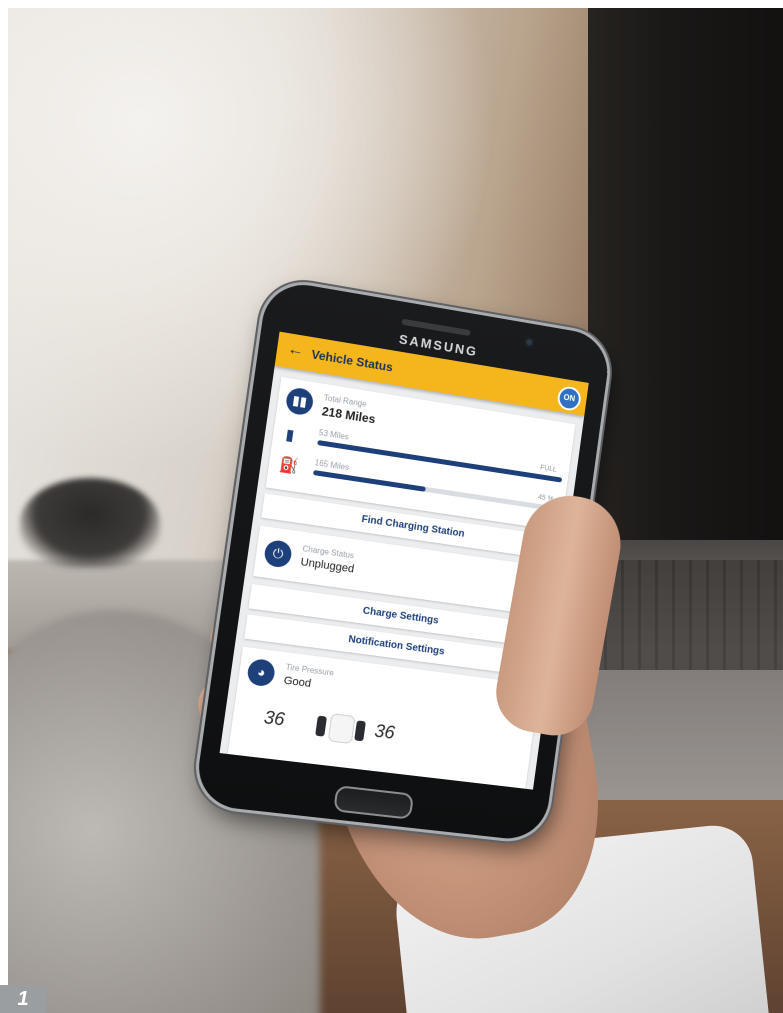  I want to click on battery-icon: ▮, so click(290, 435).